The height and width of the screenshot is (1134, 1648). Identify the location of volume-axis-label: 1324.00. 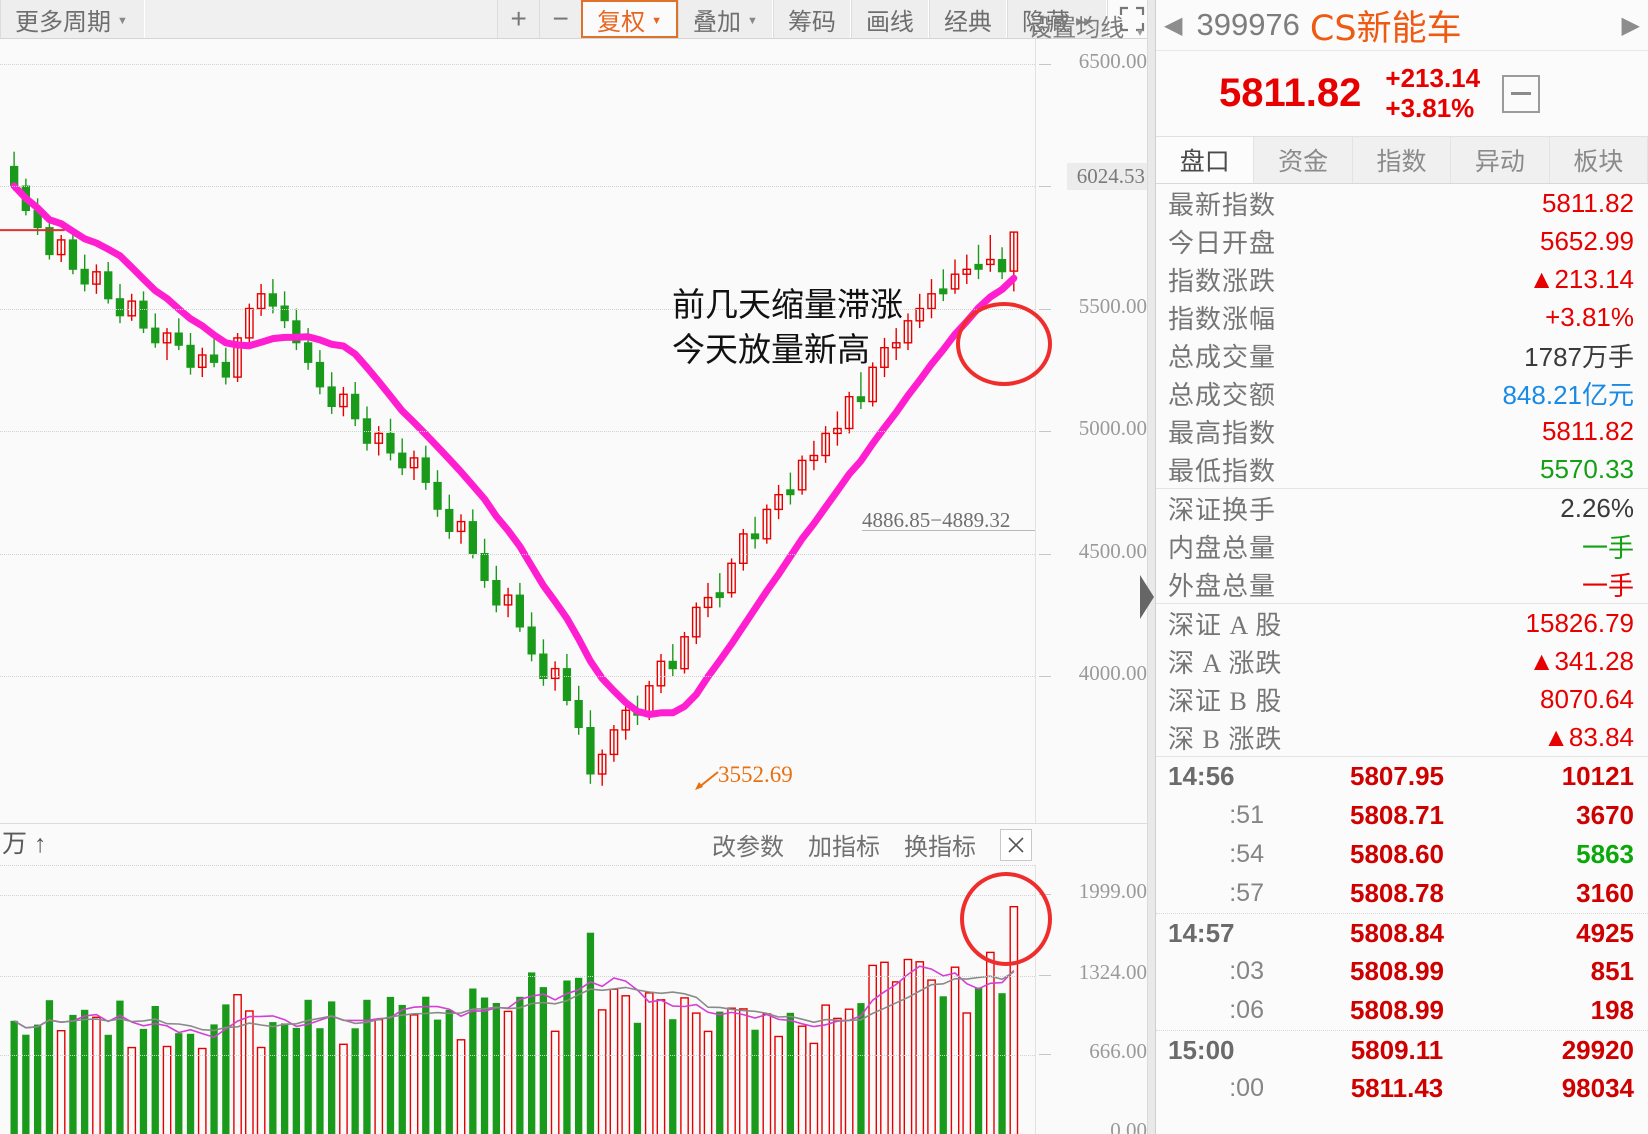
(1112, 971).